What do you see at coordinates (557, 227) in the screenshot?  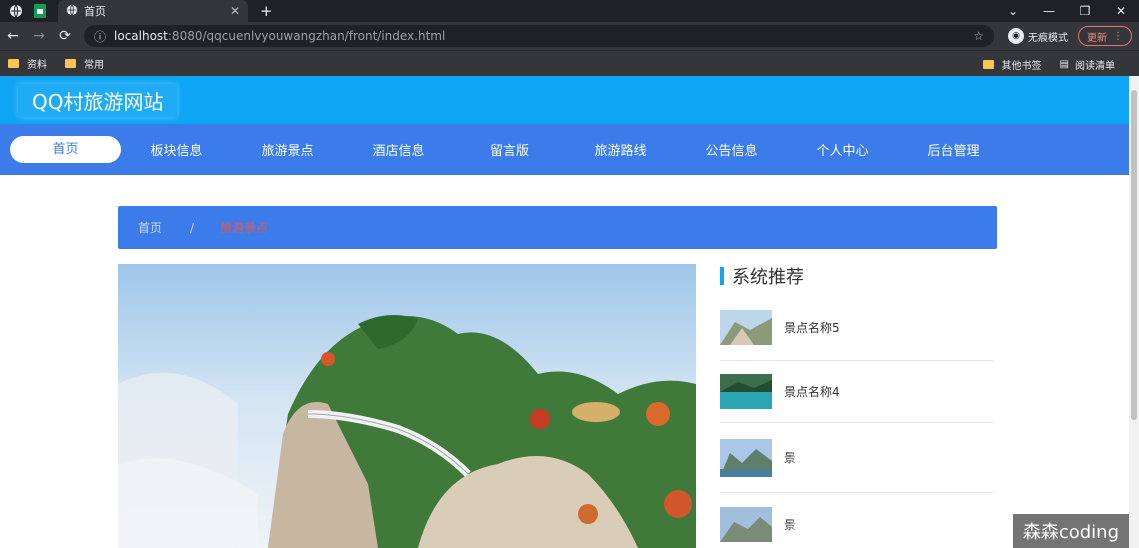 I see `breadcrumb: 首页 / 旅游景点` at bounding box center [557, 227].